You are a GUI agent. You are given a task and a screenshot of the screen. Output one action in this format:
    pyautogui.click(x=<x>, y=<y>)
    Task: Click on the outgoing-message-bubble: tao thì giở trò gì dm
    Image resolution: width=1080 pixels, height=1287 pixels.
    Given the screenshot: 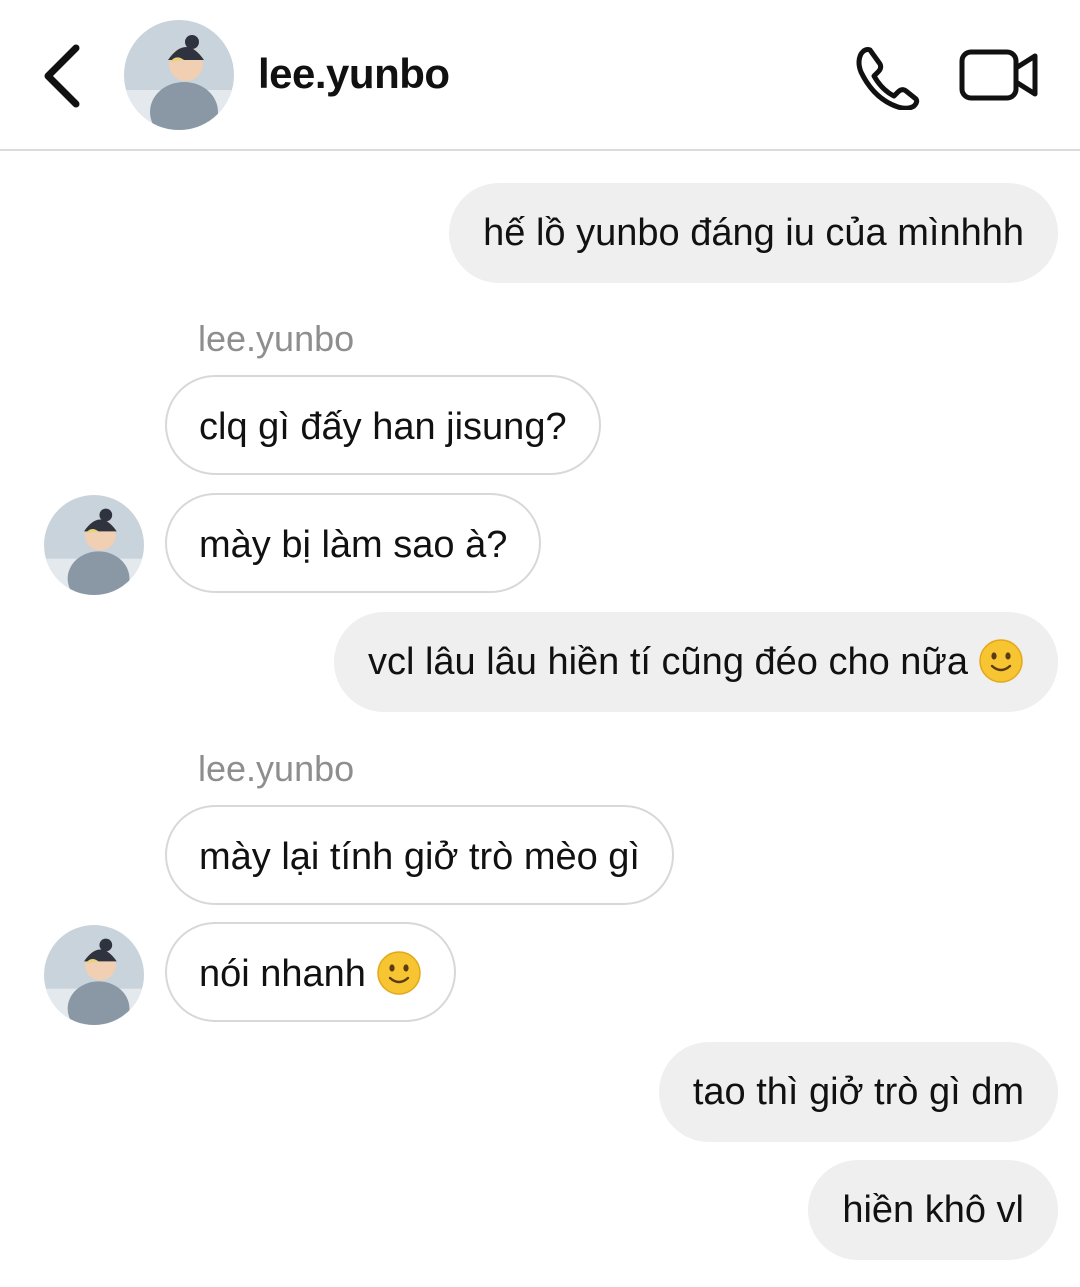 What is the action you would take?
    pyautogui.click(x=858, y=1092)
    